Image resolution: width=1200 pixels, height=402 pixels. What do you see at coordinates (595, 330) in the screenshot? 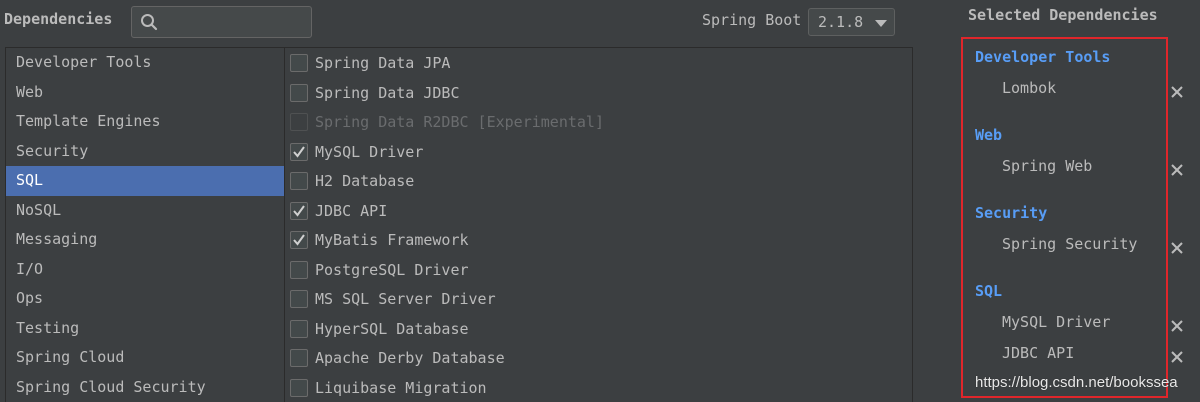
I see `dependency-row: HyperSQL Database` at bounding box center [595, 330].